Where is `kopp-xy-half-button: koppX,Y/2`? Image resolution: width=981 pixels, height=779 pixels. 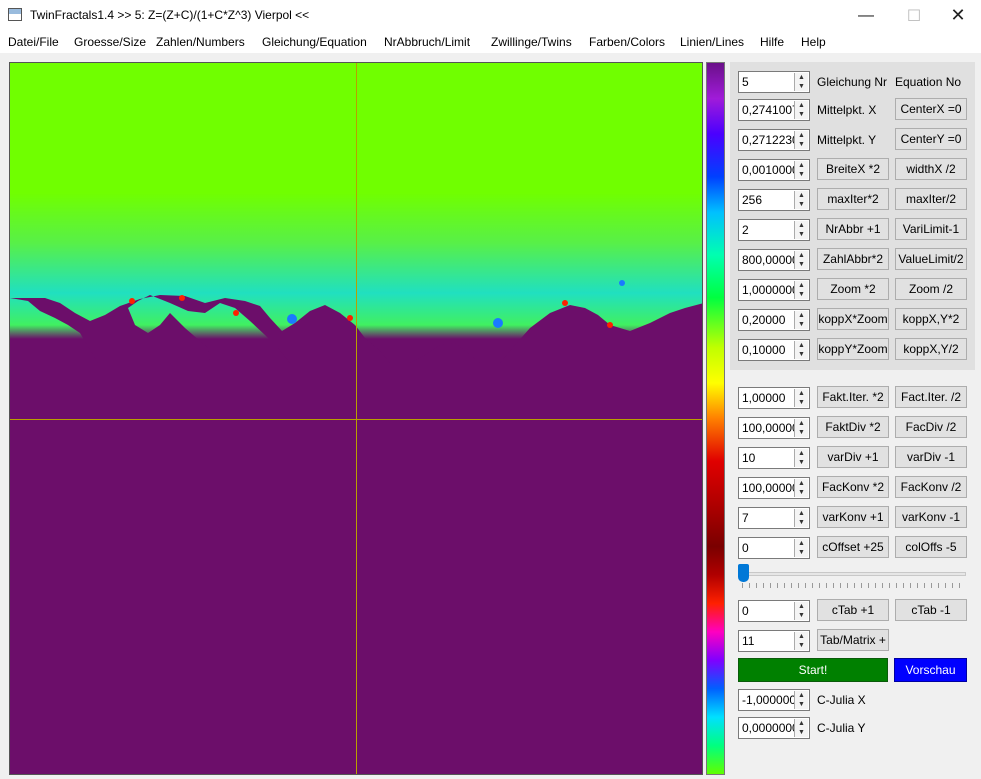
kopp-xy-half-button: koppX,Y/2 is located at coordinates (931, 349).